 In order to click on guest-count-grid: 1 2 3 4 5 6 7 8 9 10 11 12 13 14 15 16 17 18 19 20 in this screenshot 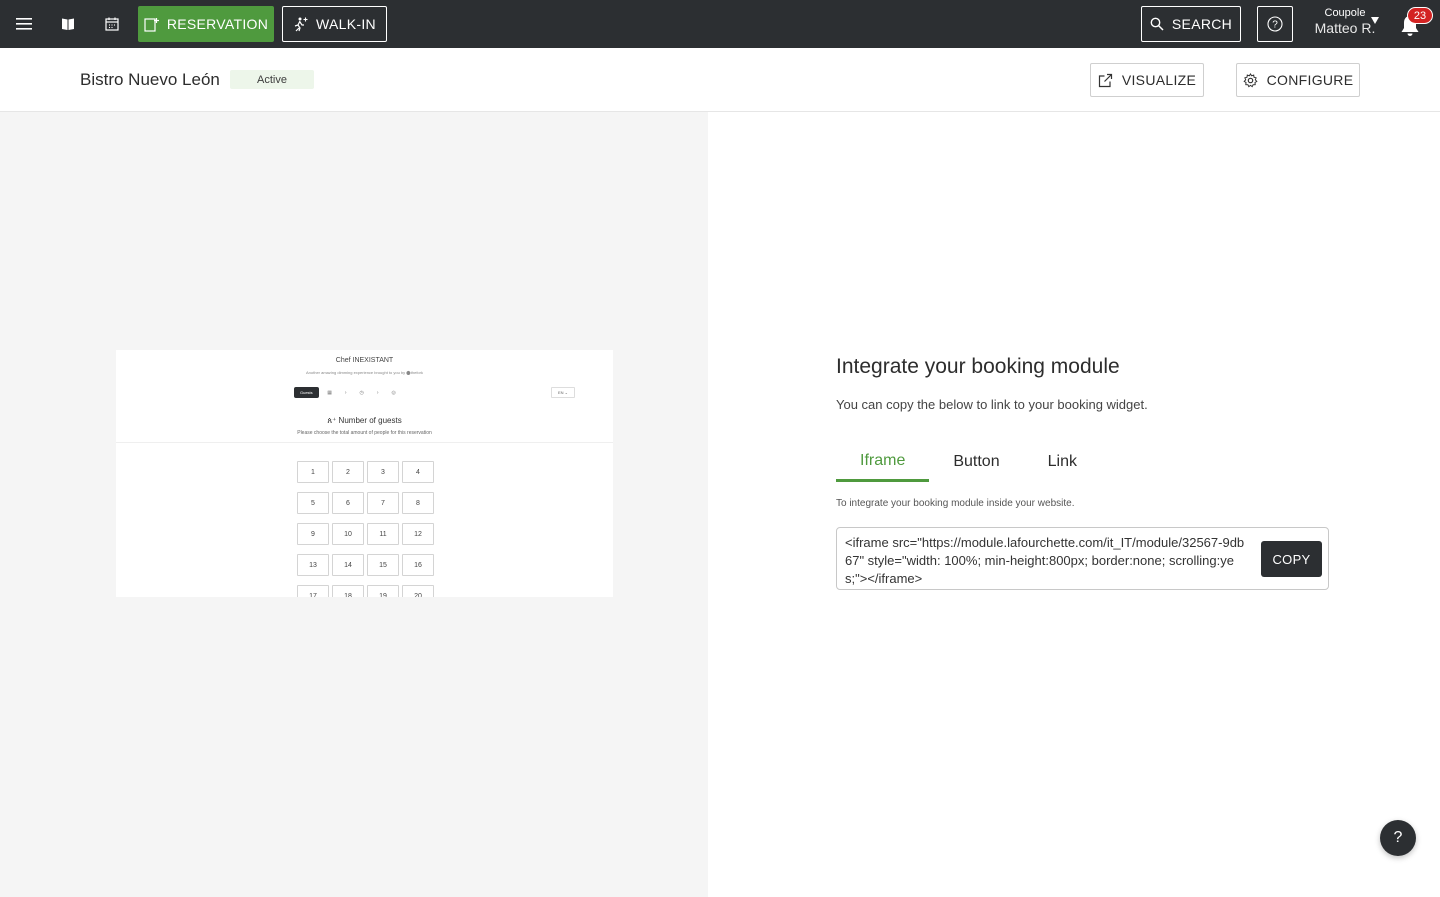, I will do `click(365, 529)`.